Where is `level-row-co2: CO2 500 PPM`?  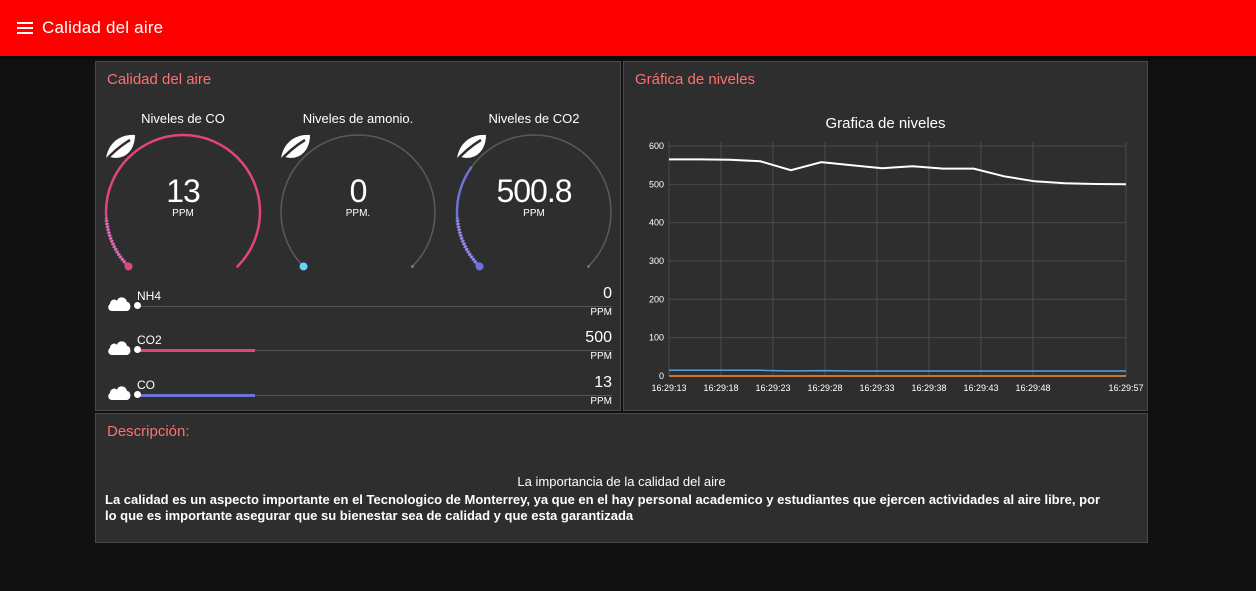
level-row-co2: CO2 500 PPM is located at coordinates (359, 350).